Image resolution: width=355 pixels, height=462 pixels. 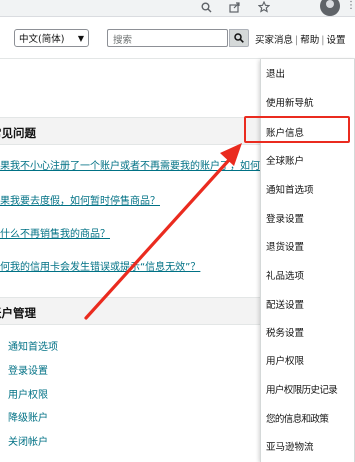 I want to click on account-link-notifications: 通知首选项, so click(x=33, y=345).